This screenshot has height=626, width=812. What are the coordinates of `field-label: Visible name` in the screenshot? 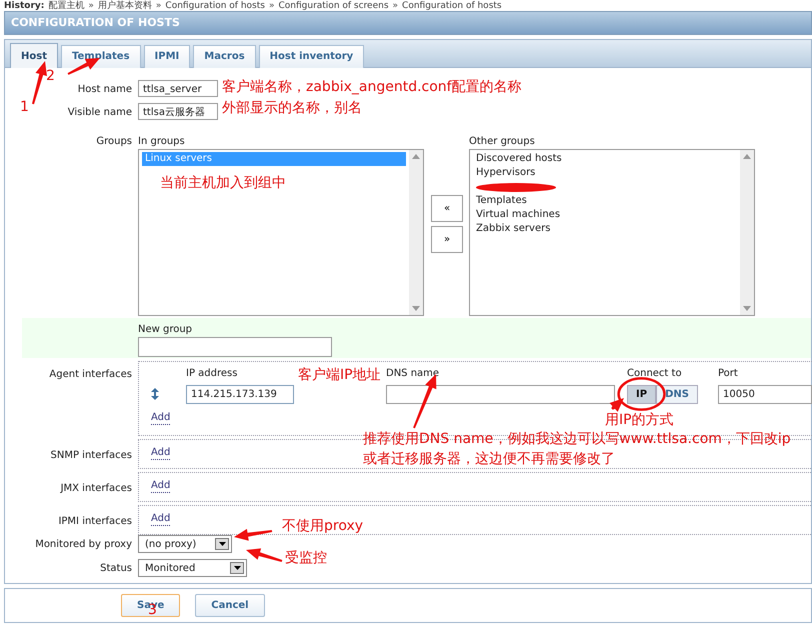 It's located at (100, 113).